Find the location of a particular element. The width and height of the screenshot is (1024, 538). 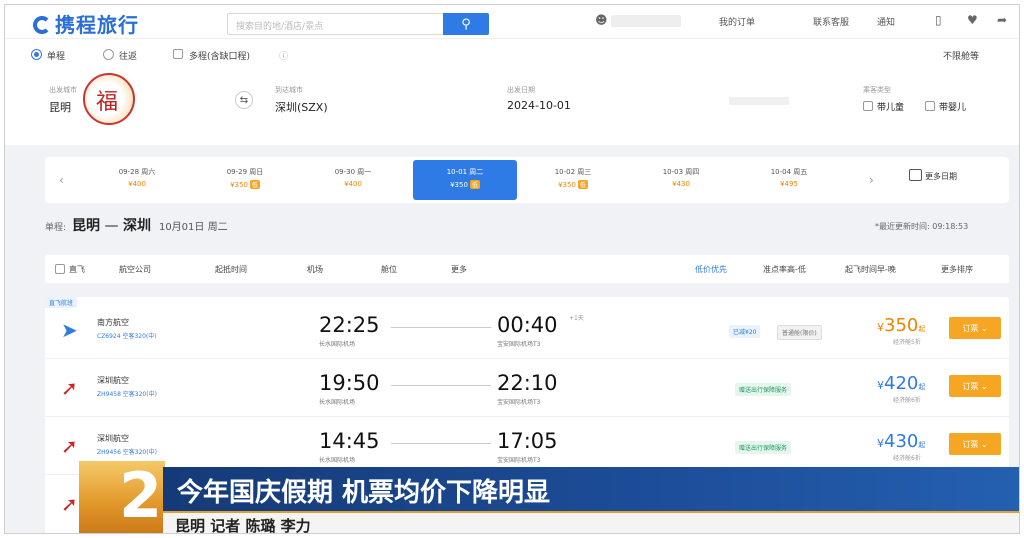

mobile-icon: ▯ is located at coordinates (938, 20).